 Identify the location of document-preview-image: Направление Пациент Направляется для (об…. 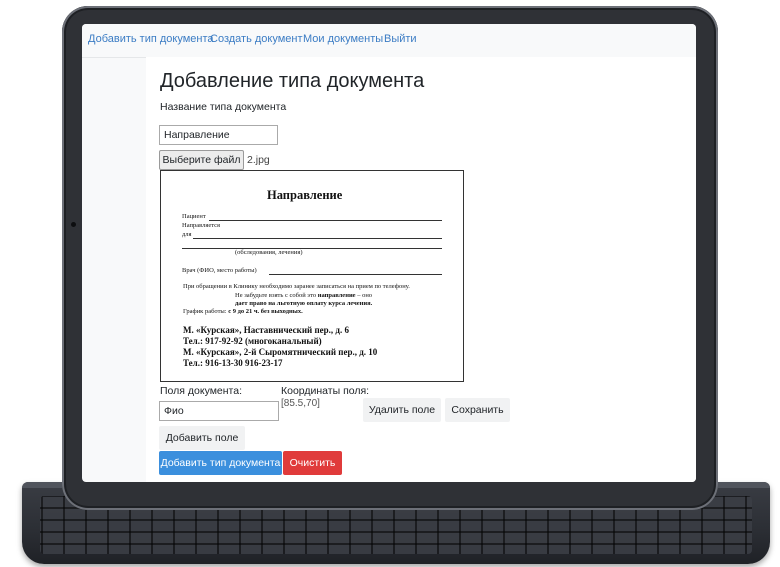
(312, 276).